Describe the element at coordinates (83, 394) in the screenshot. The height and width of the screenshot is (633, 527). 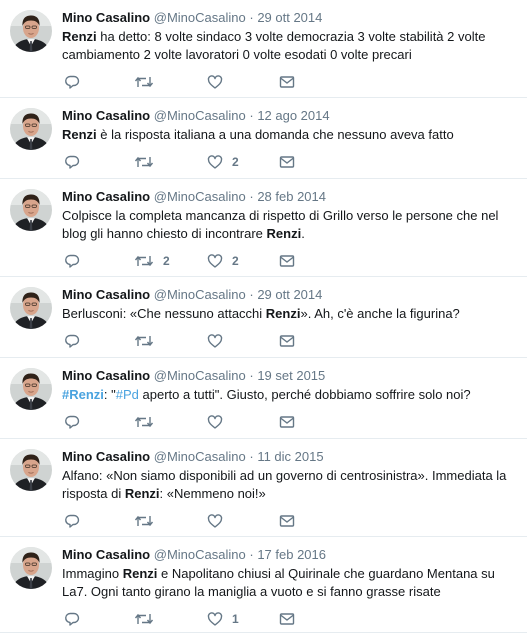
I see `hashtag-link: #Renzi` at that location.